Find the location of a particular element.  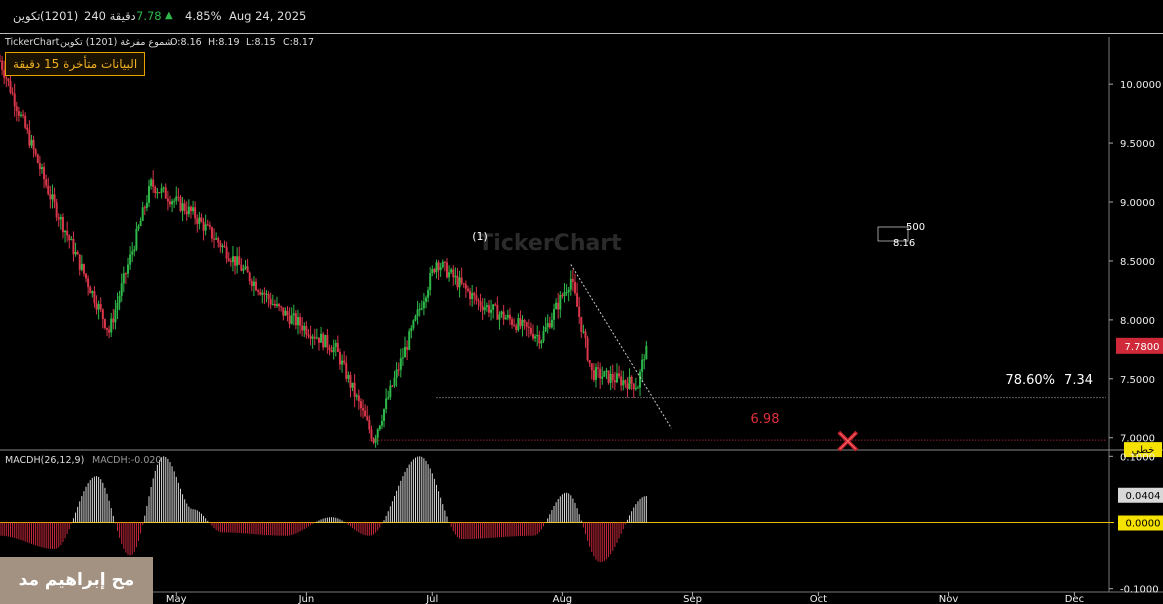

price-tick-label: 8.5000 is located at coordinates (1137, 262).